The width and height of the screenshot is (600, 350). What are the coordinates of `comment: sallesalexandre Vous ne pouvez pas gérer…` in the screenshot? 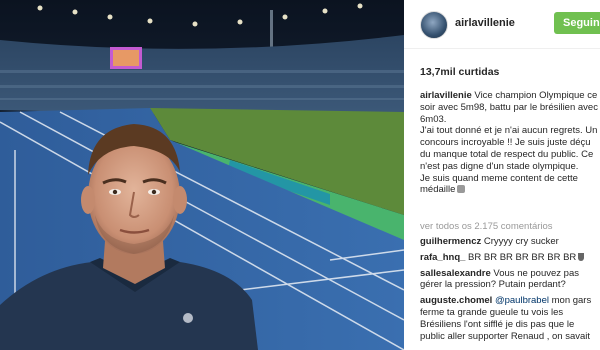 It's located at (509, 280).